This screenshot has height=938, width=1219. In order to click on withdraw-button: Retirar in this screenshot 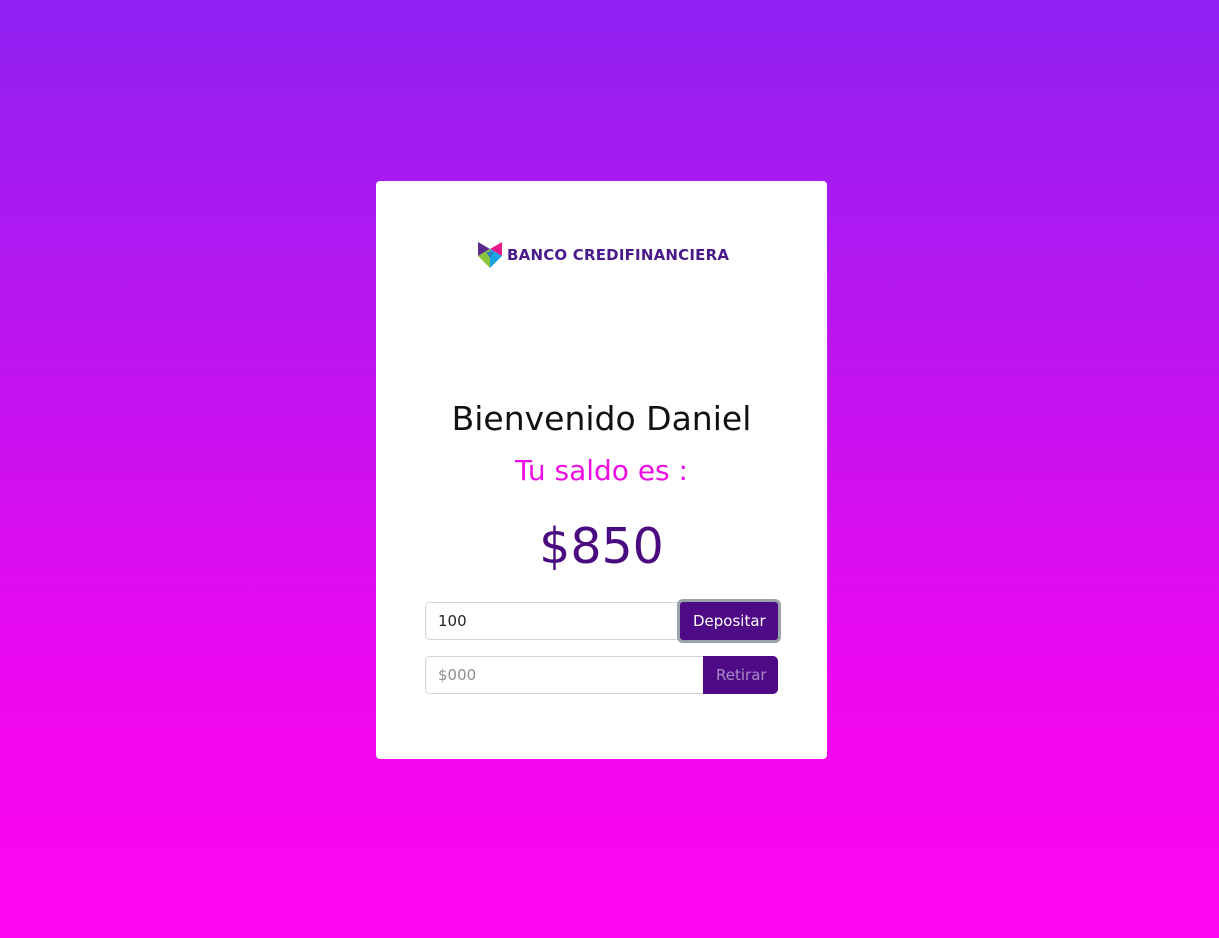, I will do `click(740, 675)`.